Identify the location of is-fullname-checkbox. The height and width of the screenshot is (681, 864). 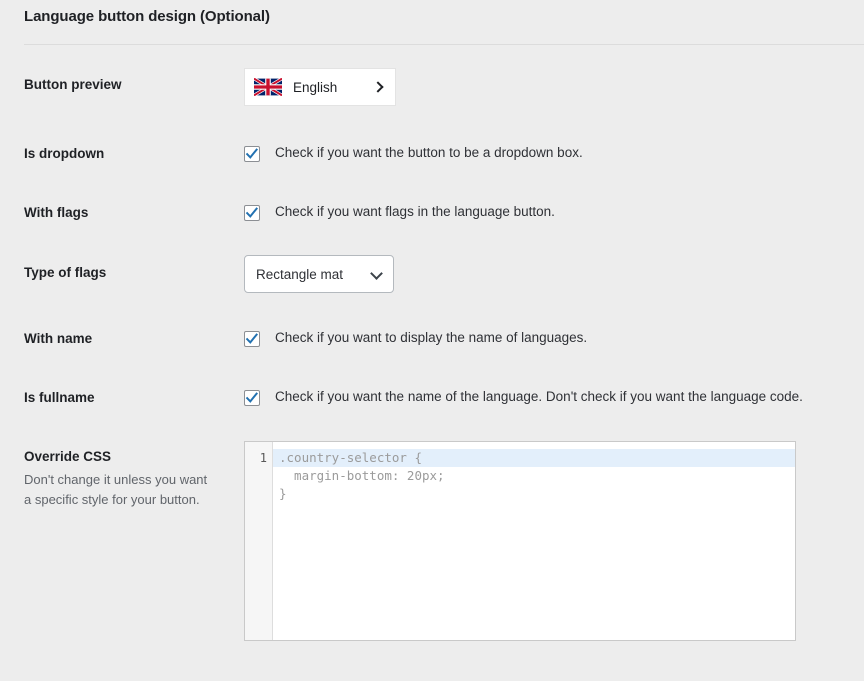
(252, 398).